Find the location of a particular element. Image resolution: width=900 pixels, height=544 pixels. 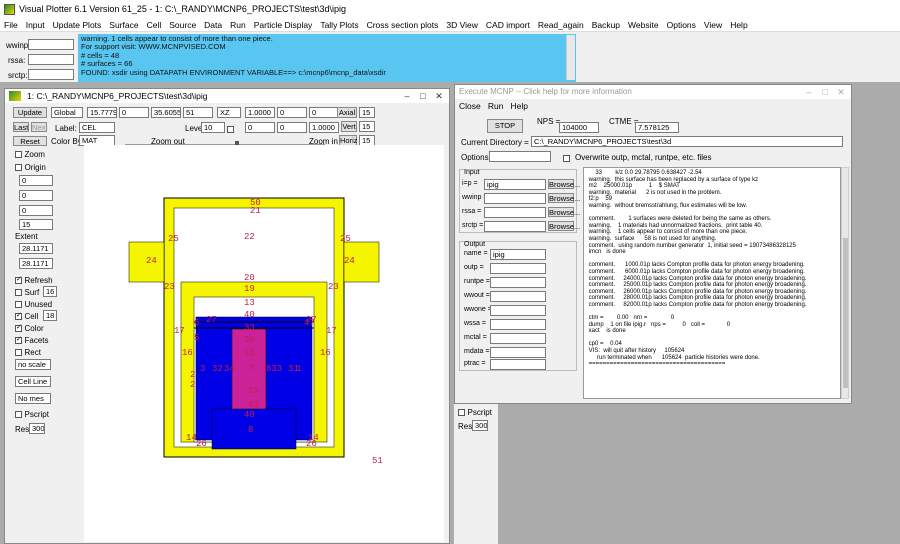

output-field: ipig is located at coordinates (518, 254).